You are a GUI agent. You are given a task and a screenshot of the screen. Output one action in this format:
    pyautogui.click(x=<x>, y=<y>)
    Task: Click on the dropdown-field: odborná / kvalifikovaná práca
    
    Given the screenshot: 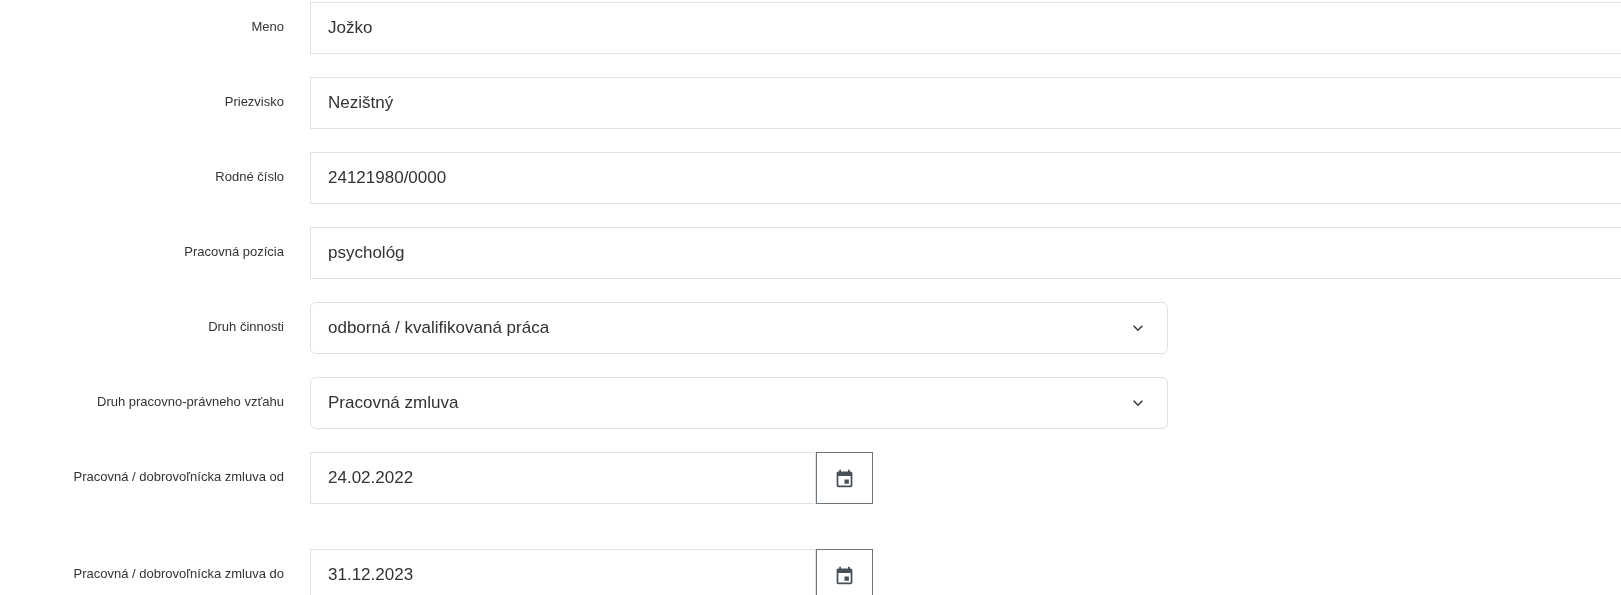 What is the action you would take?
    pyautogui.click(x=739, y=328)
    